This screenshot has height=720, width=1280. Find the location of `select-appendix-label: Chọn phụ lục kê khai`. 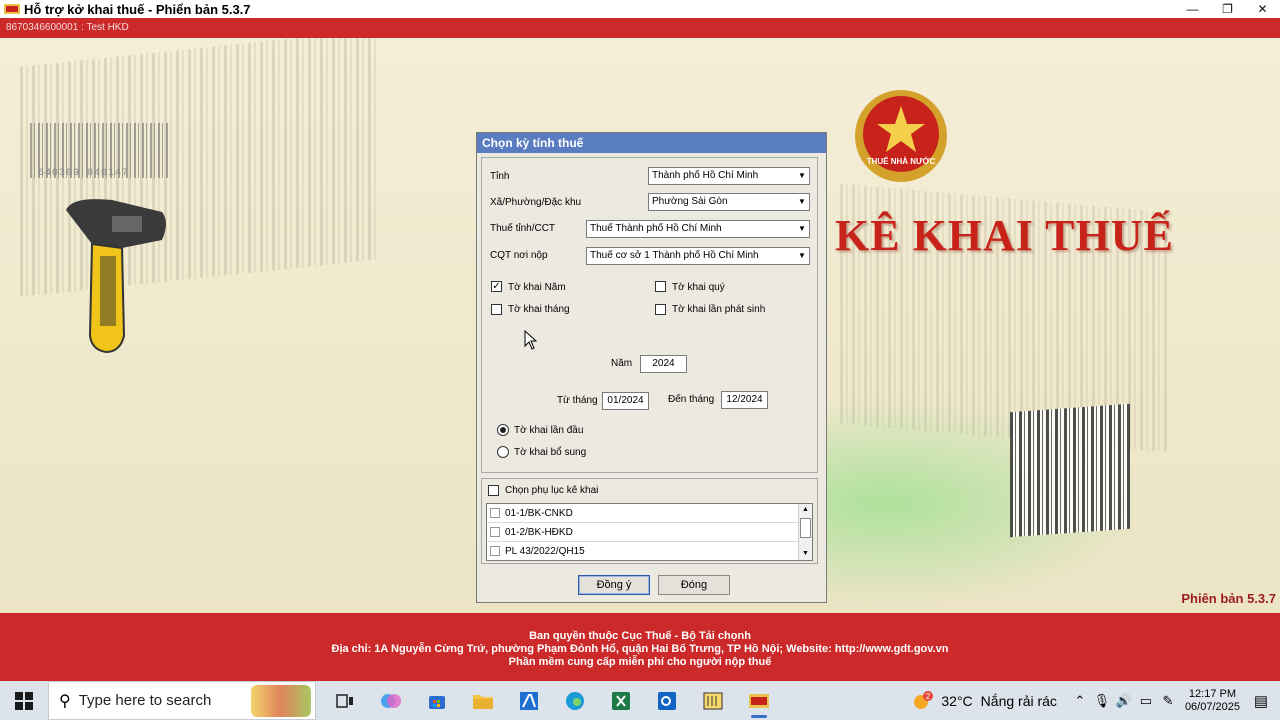

select-appendix-label: Chọn phụ lục kê khai is located at coordinates (552, 490).